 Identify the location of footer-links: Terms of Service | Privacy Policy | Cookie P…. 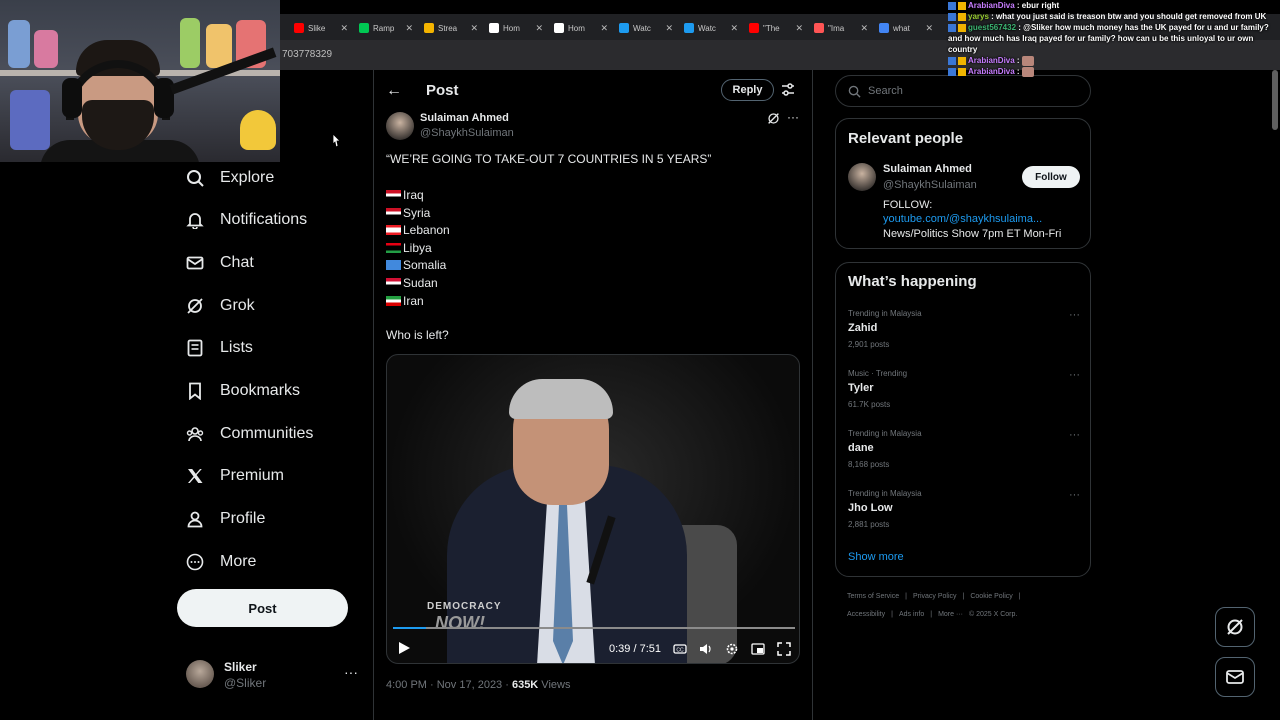
(937, 596).